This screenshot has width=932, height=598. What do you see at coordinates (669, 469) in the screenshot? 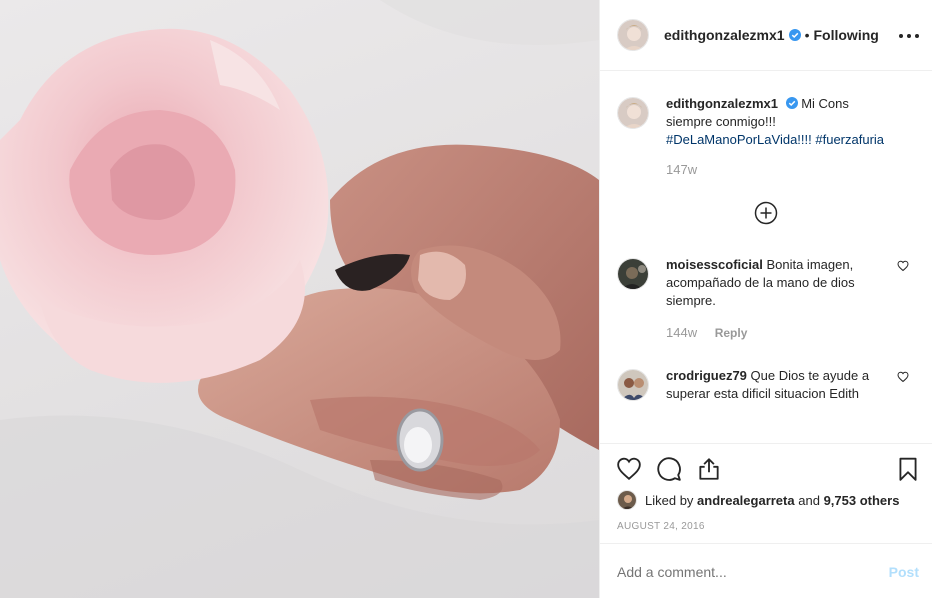
I see `comment-bubble-icon` at bounding box center [669, 469].